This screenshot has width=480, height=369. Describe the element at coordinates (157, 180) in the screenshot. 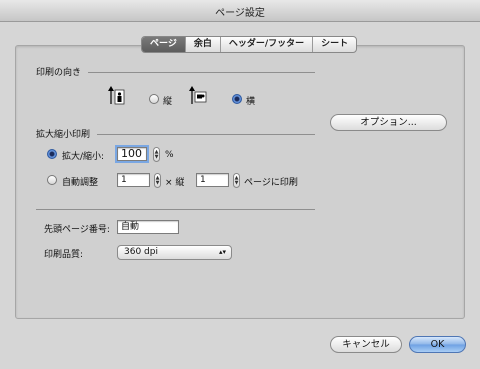

I see `fit-width-stepper: ▲ ▼` at that location.